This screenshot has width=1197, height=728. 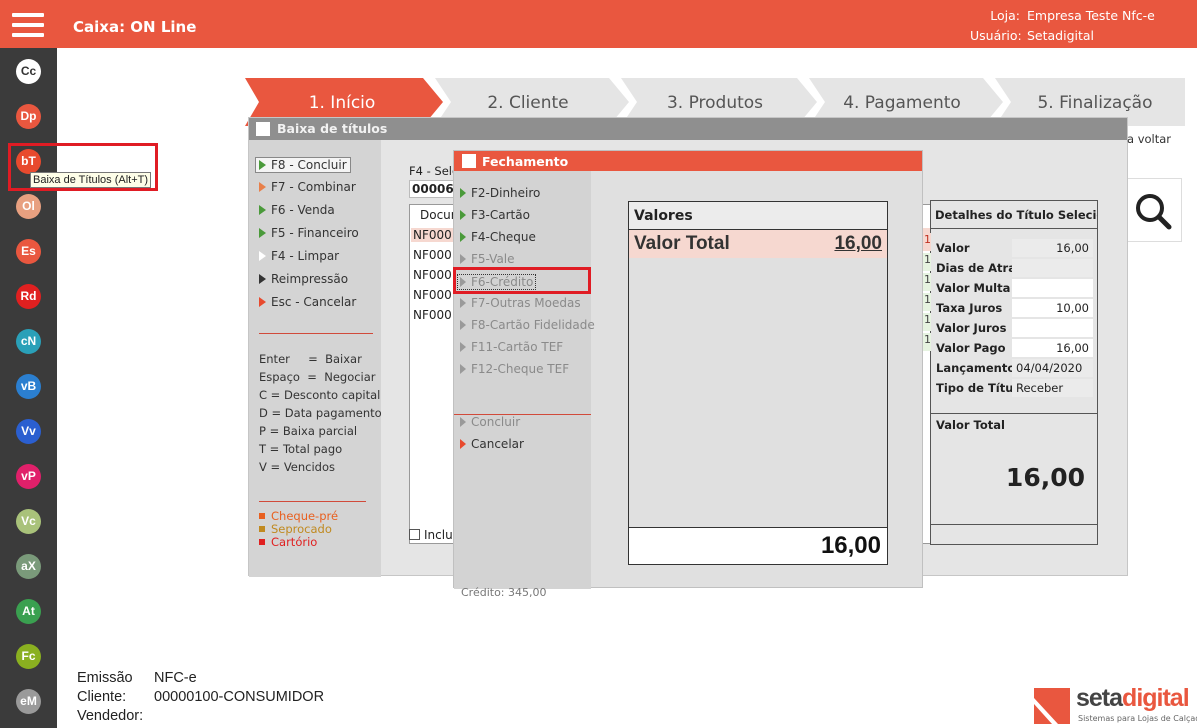 I want to click on shortcut-help-2: C = Desconto capital, so click(x=320, y=395).